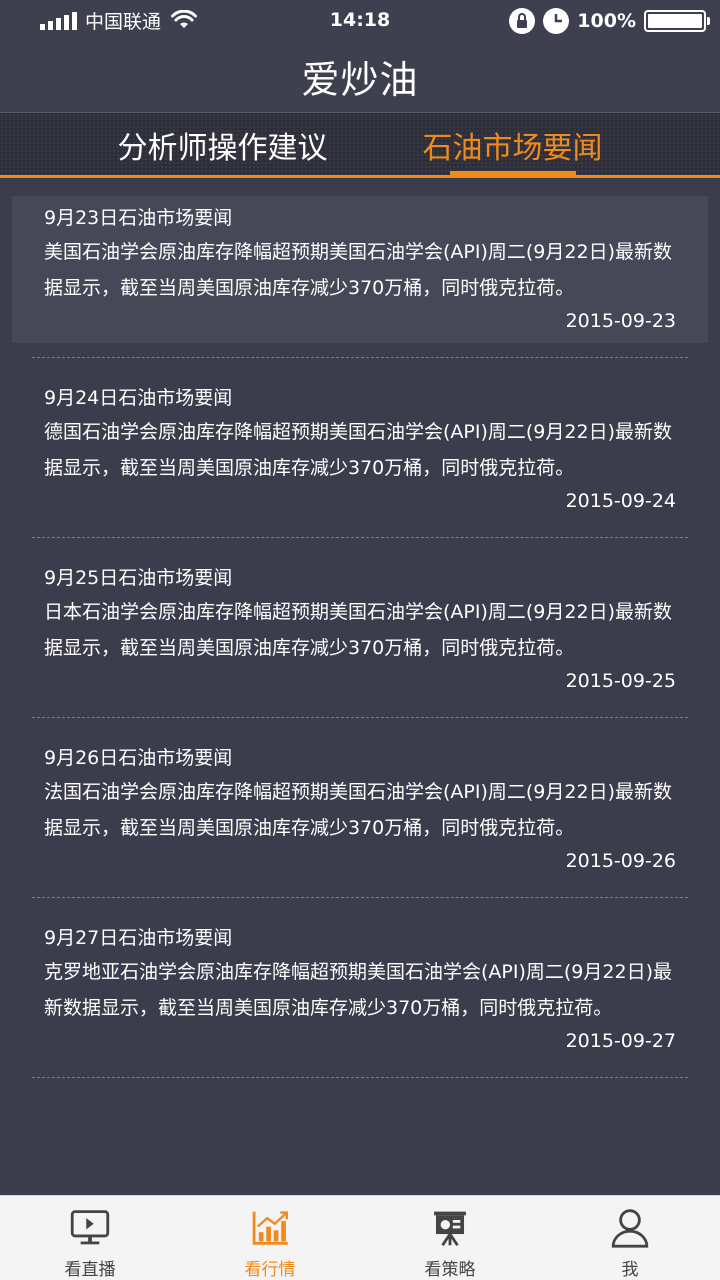 Image resolution: width=720 pixels, height=1280 pixels. What do you see at coordinates (123, 21) in the screenshot?
I see `carrier-name: 中国联通` at bounding box center [123, 21].